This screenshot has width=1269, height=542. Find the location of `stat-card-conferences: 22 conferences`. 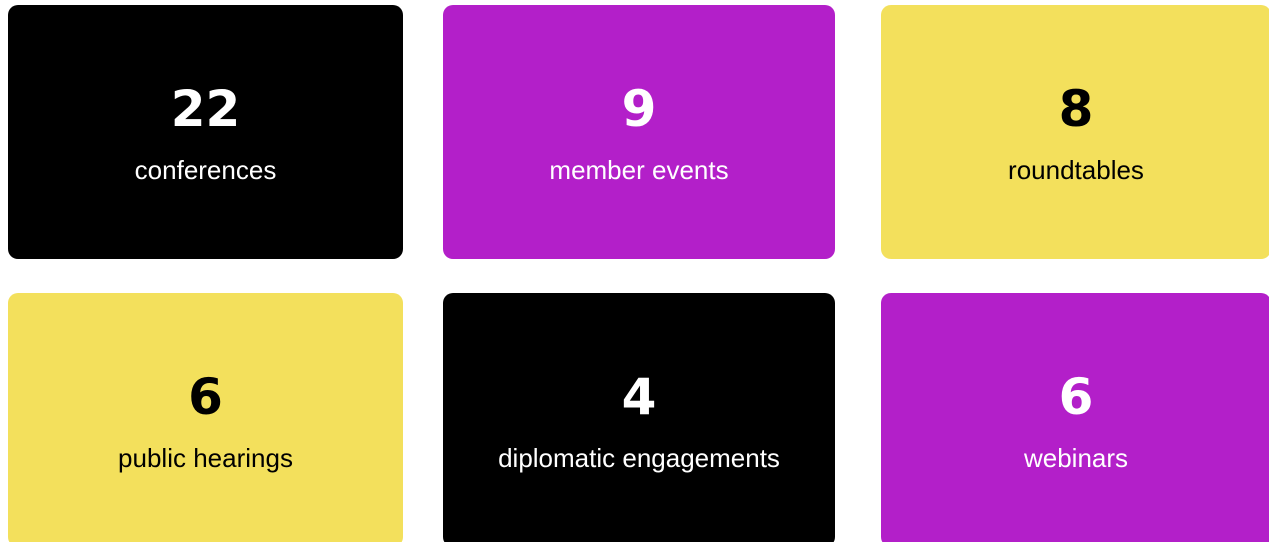

stat-card-conferences: 22 conferences is located at coordinates (205, 132).